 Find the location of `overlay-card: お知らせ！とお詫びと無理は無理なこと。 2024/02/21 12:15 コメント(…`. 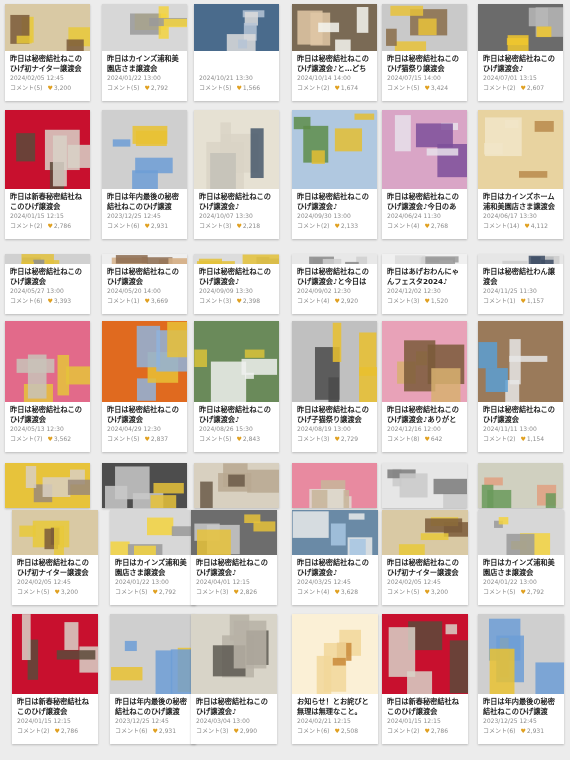

overlay-card: お知らせ！とお詫びと無理は無理なこと。 2024/02/21 12:15 コメント(… is located at coordinates (335, 679).